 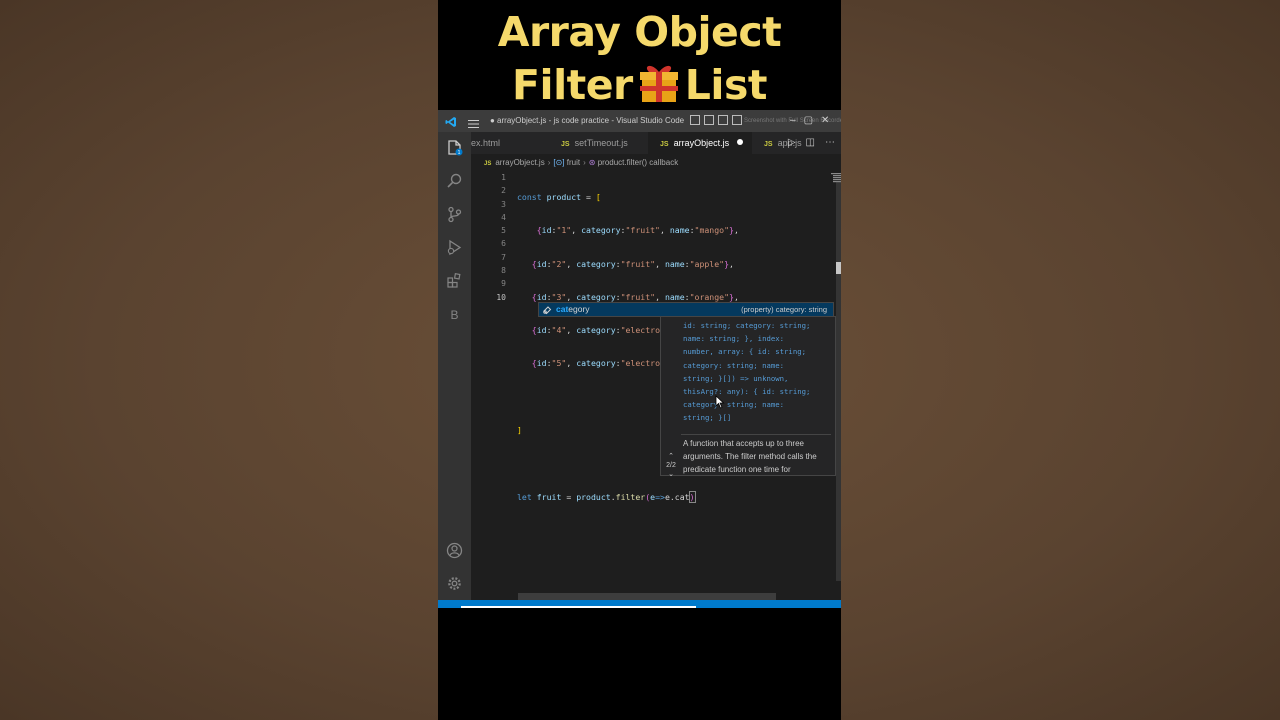 What do you see at coordinates (503, 191) in the screenshot?
I see `line-number: 2` at bounding box center [503, 191].